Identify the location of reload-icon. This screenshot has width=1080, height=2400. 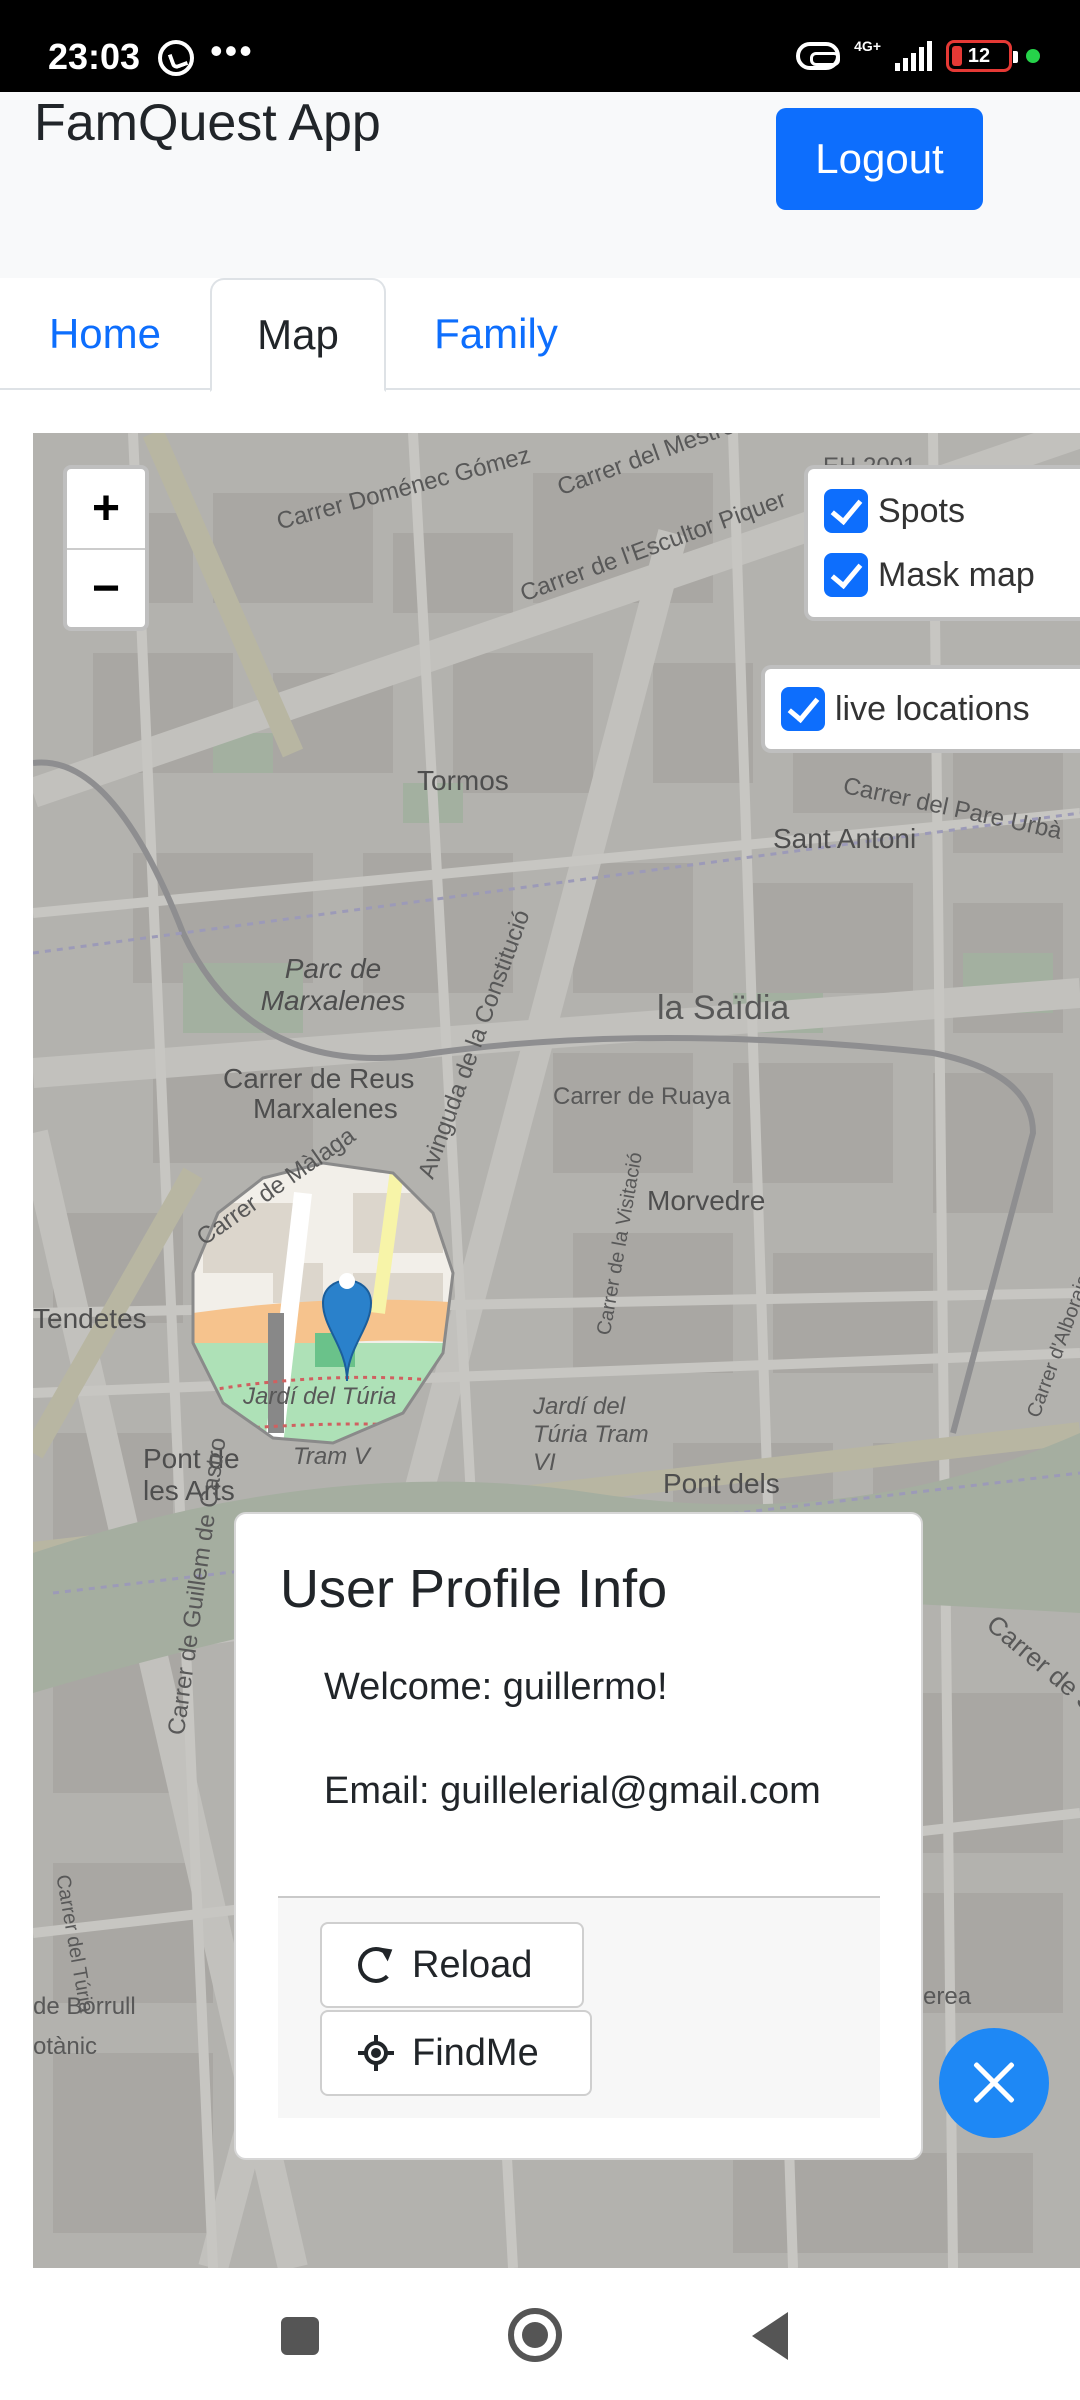
(376, 1965).